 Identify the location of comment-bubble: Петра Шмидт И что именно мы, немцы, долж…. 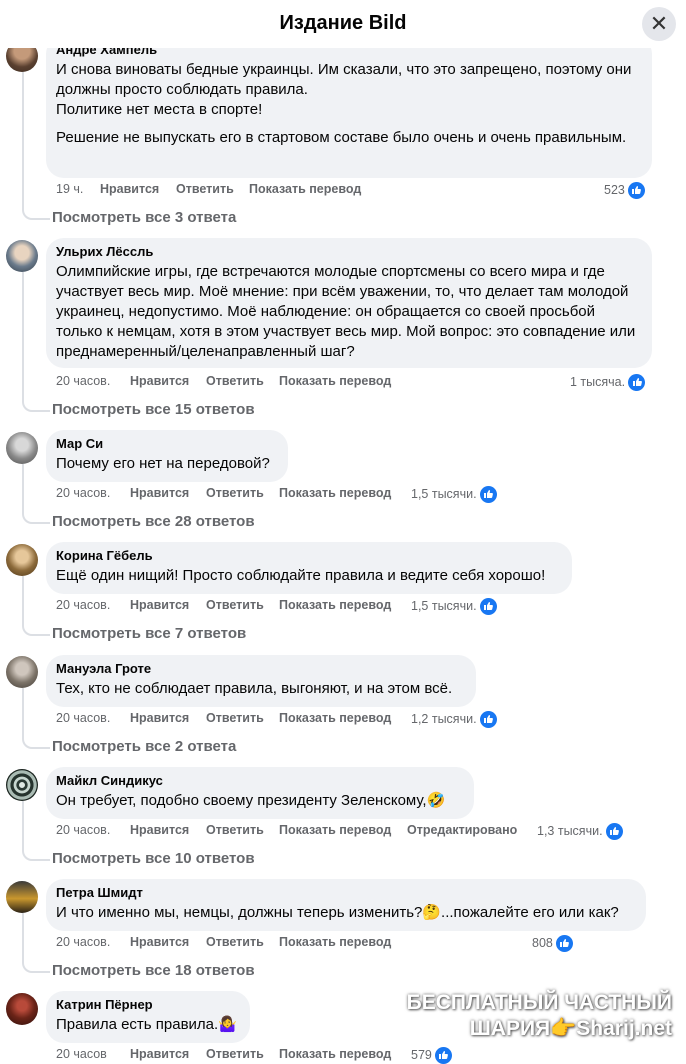
(346, 905).